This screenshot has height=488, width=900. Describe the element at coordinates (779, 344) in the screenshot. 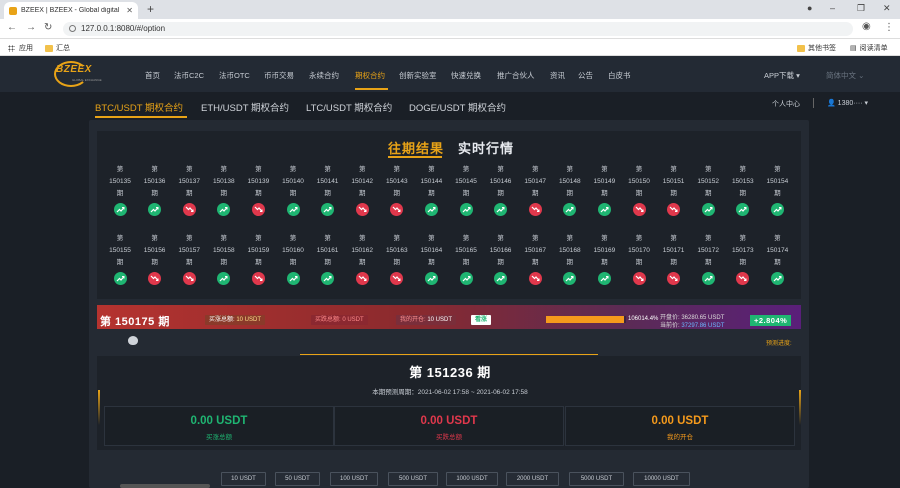

I see `prediction-progress-label: 预测进度:` at that location.